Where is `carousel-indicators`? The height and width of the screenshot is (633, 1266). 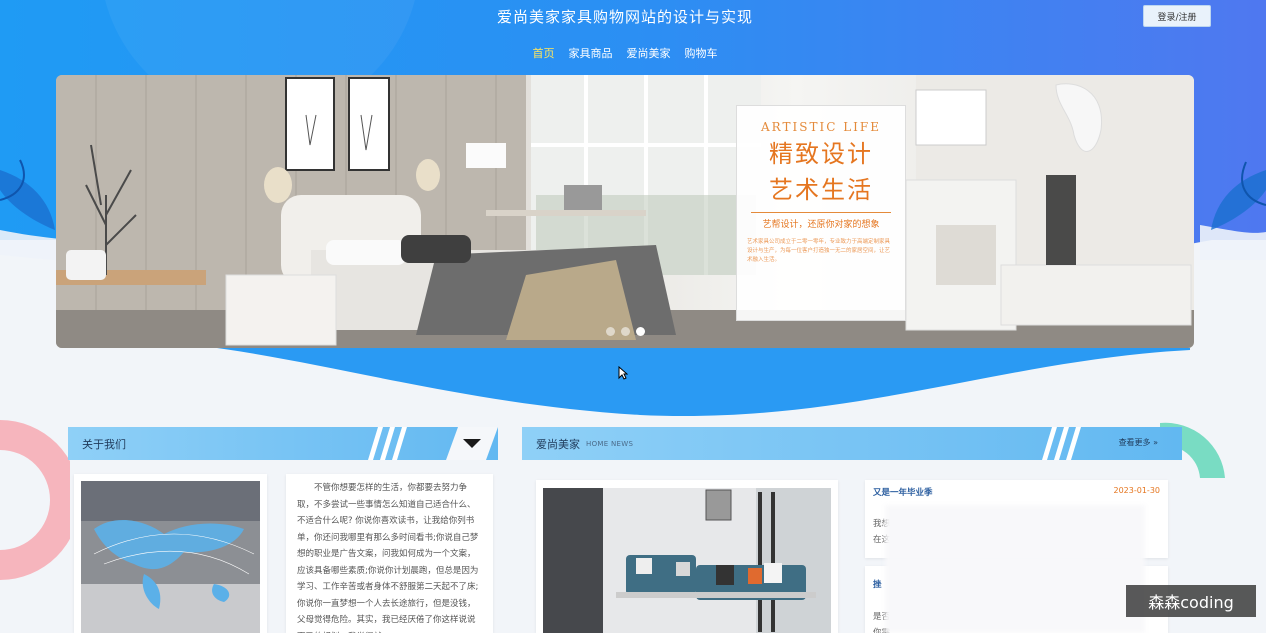
carousel-indicators is located at coordinates (625, 331).